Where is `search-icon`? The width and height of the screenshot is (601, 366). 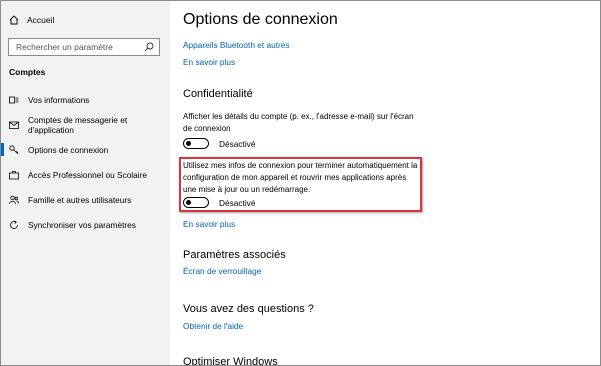 search-icon is located at coordinates (149, 47).